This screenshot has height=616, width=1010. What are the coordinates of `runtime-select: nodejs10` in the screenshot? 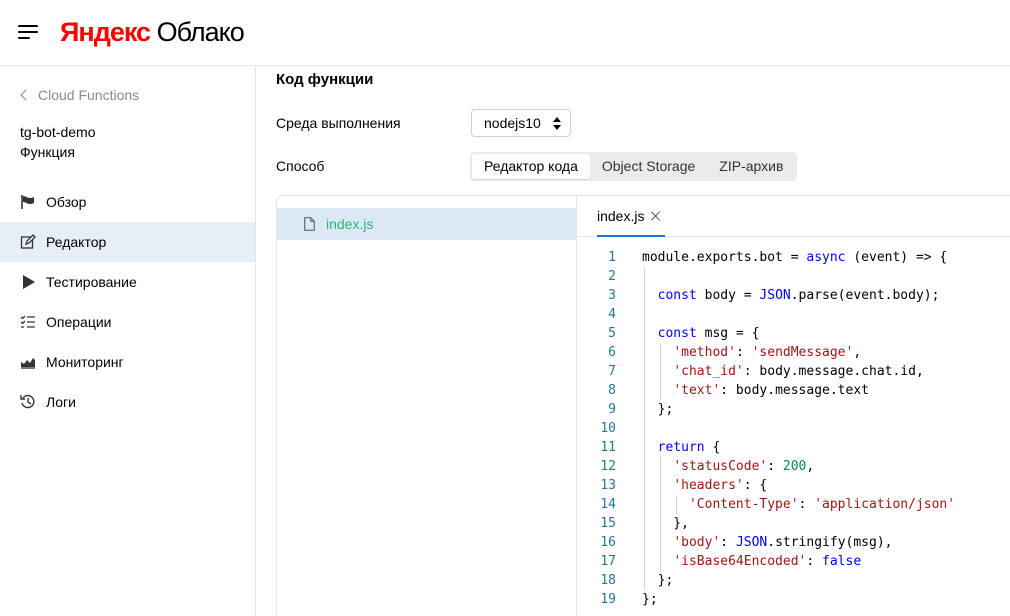 It's located at (521, 123).